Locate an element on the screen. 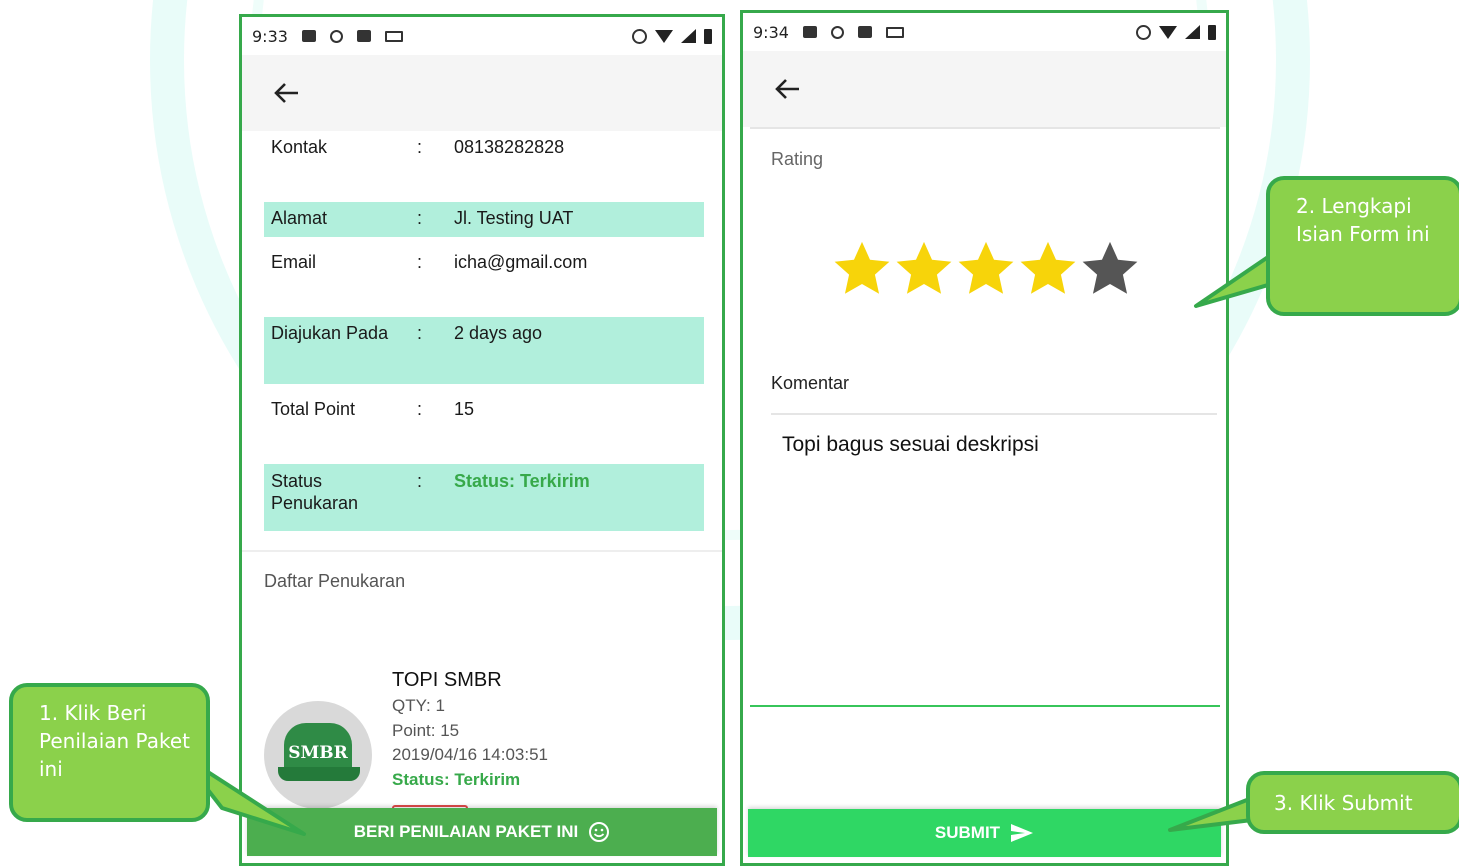 Image resolution: width=1459 pixels, height=866 pixels. detail-label: Total Point is located at coordinates (313, 409).